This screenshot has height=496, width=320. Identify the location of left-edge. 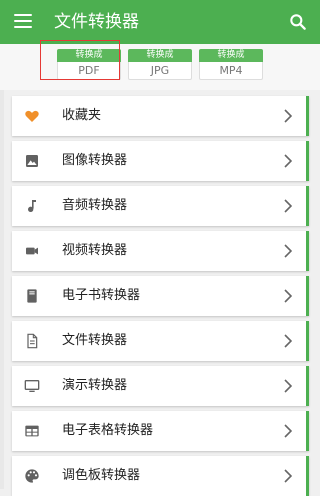
(2, 289).